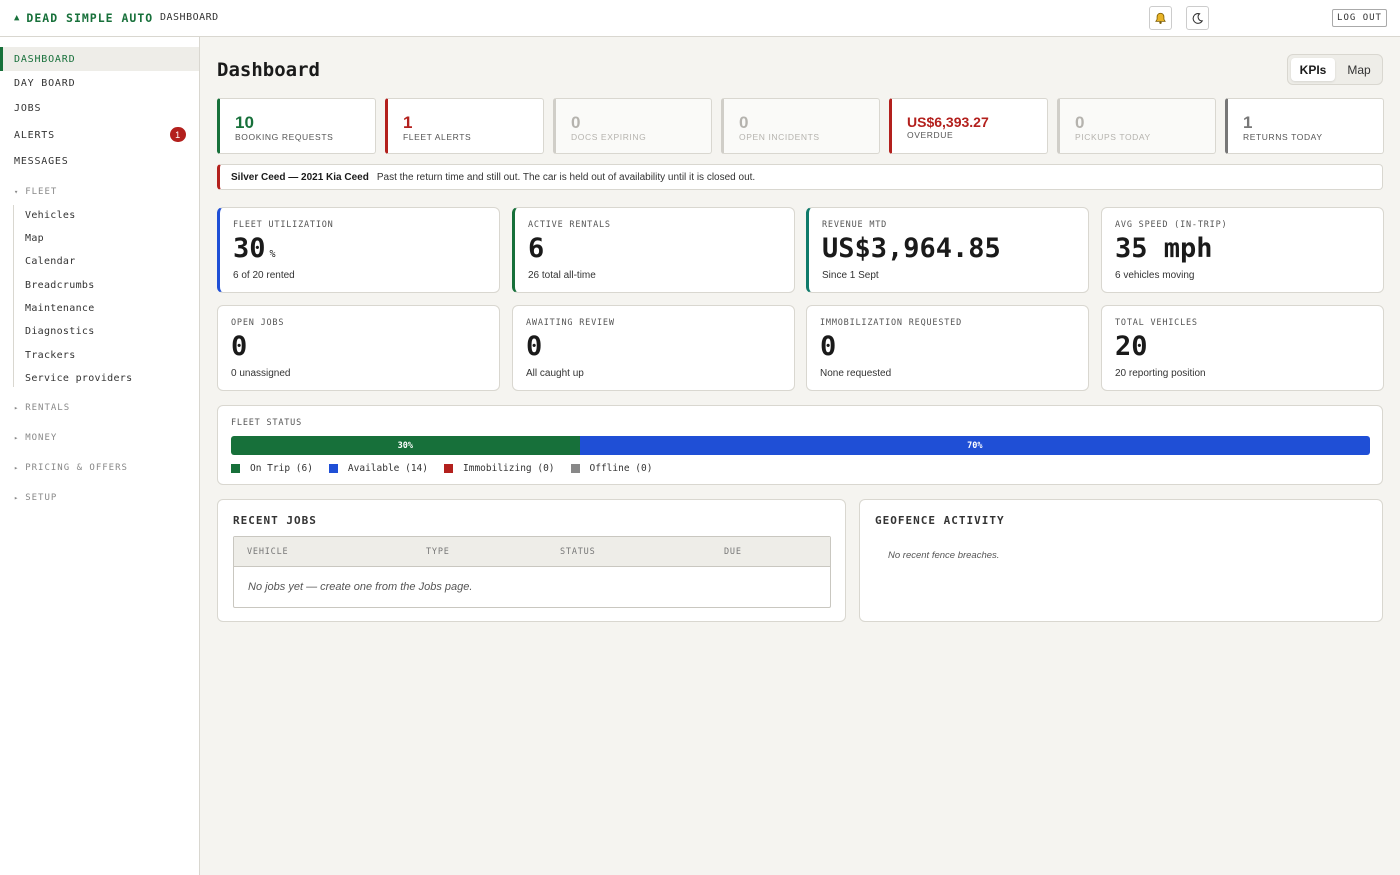  What do you see at coordinates (653, 250) in the screenshot?
I see `card-active-rentals: ACTIVE RENTALS 6 26 total all-time` at bounding box center [653, 250].